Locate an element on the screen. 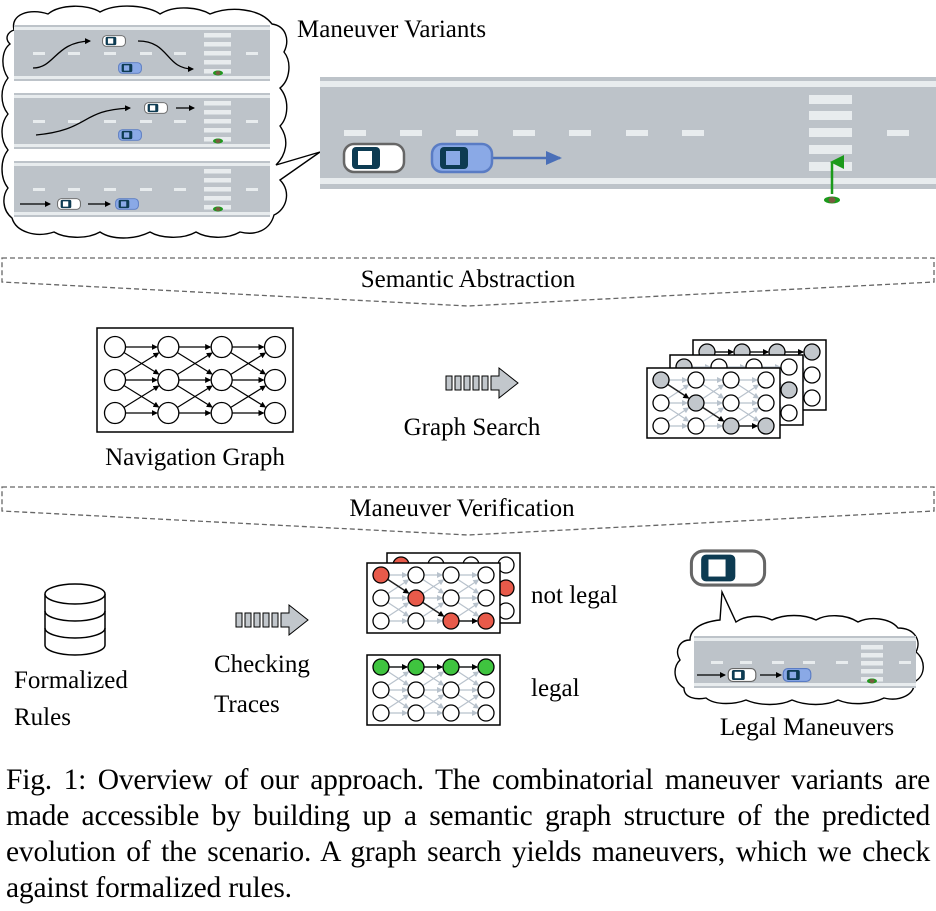  semantic-abstraction-banner: Semantic Abstraction is located at coordinates (468, 282).